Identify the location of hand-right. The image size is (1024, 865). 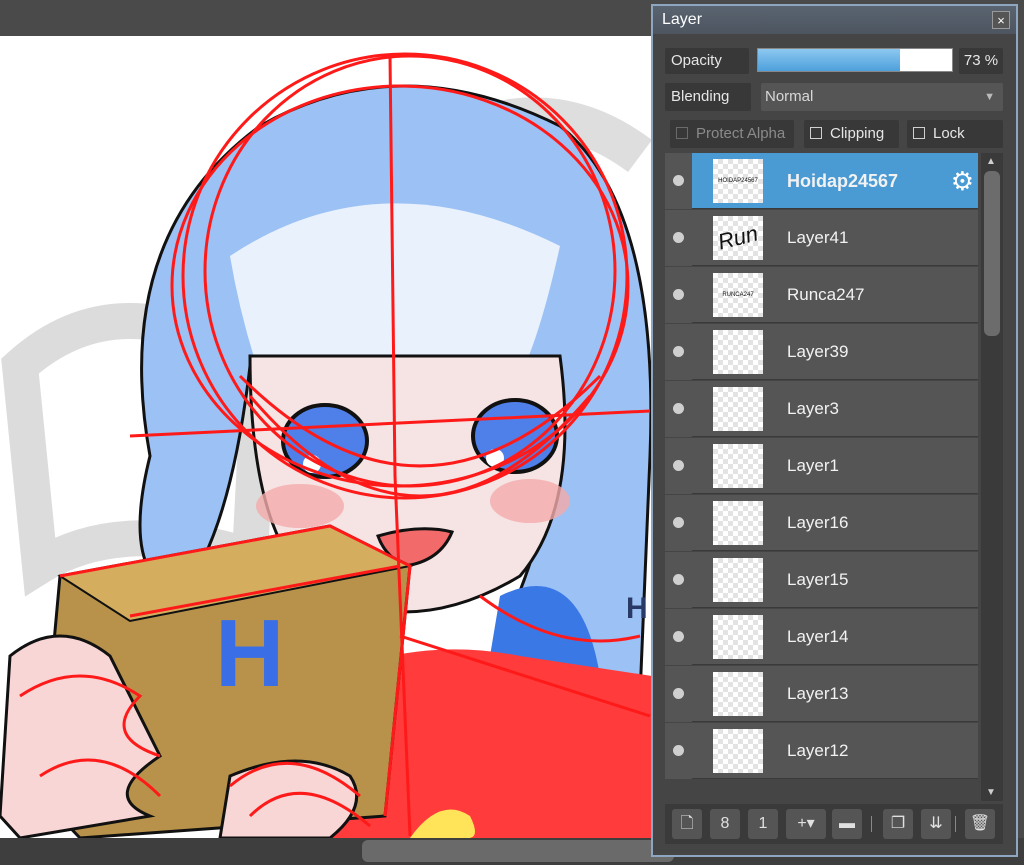
(288, 798).